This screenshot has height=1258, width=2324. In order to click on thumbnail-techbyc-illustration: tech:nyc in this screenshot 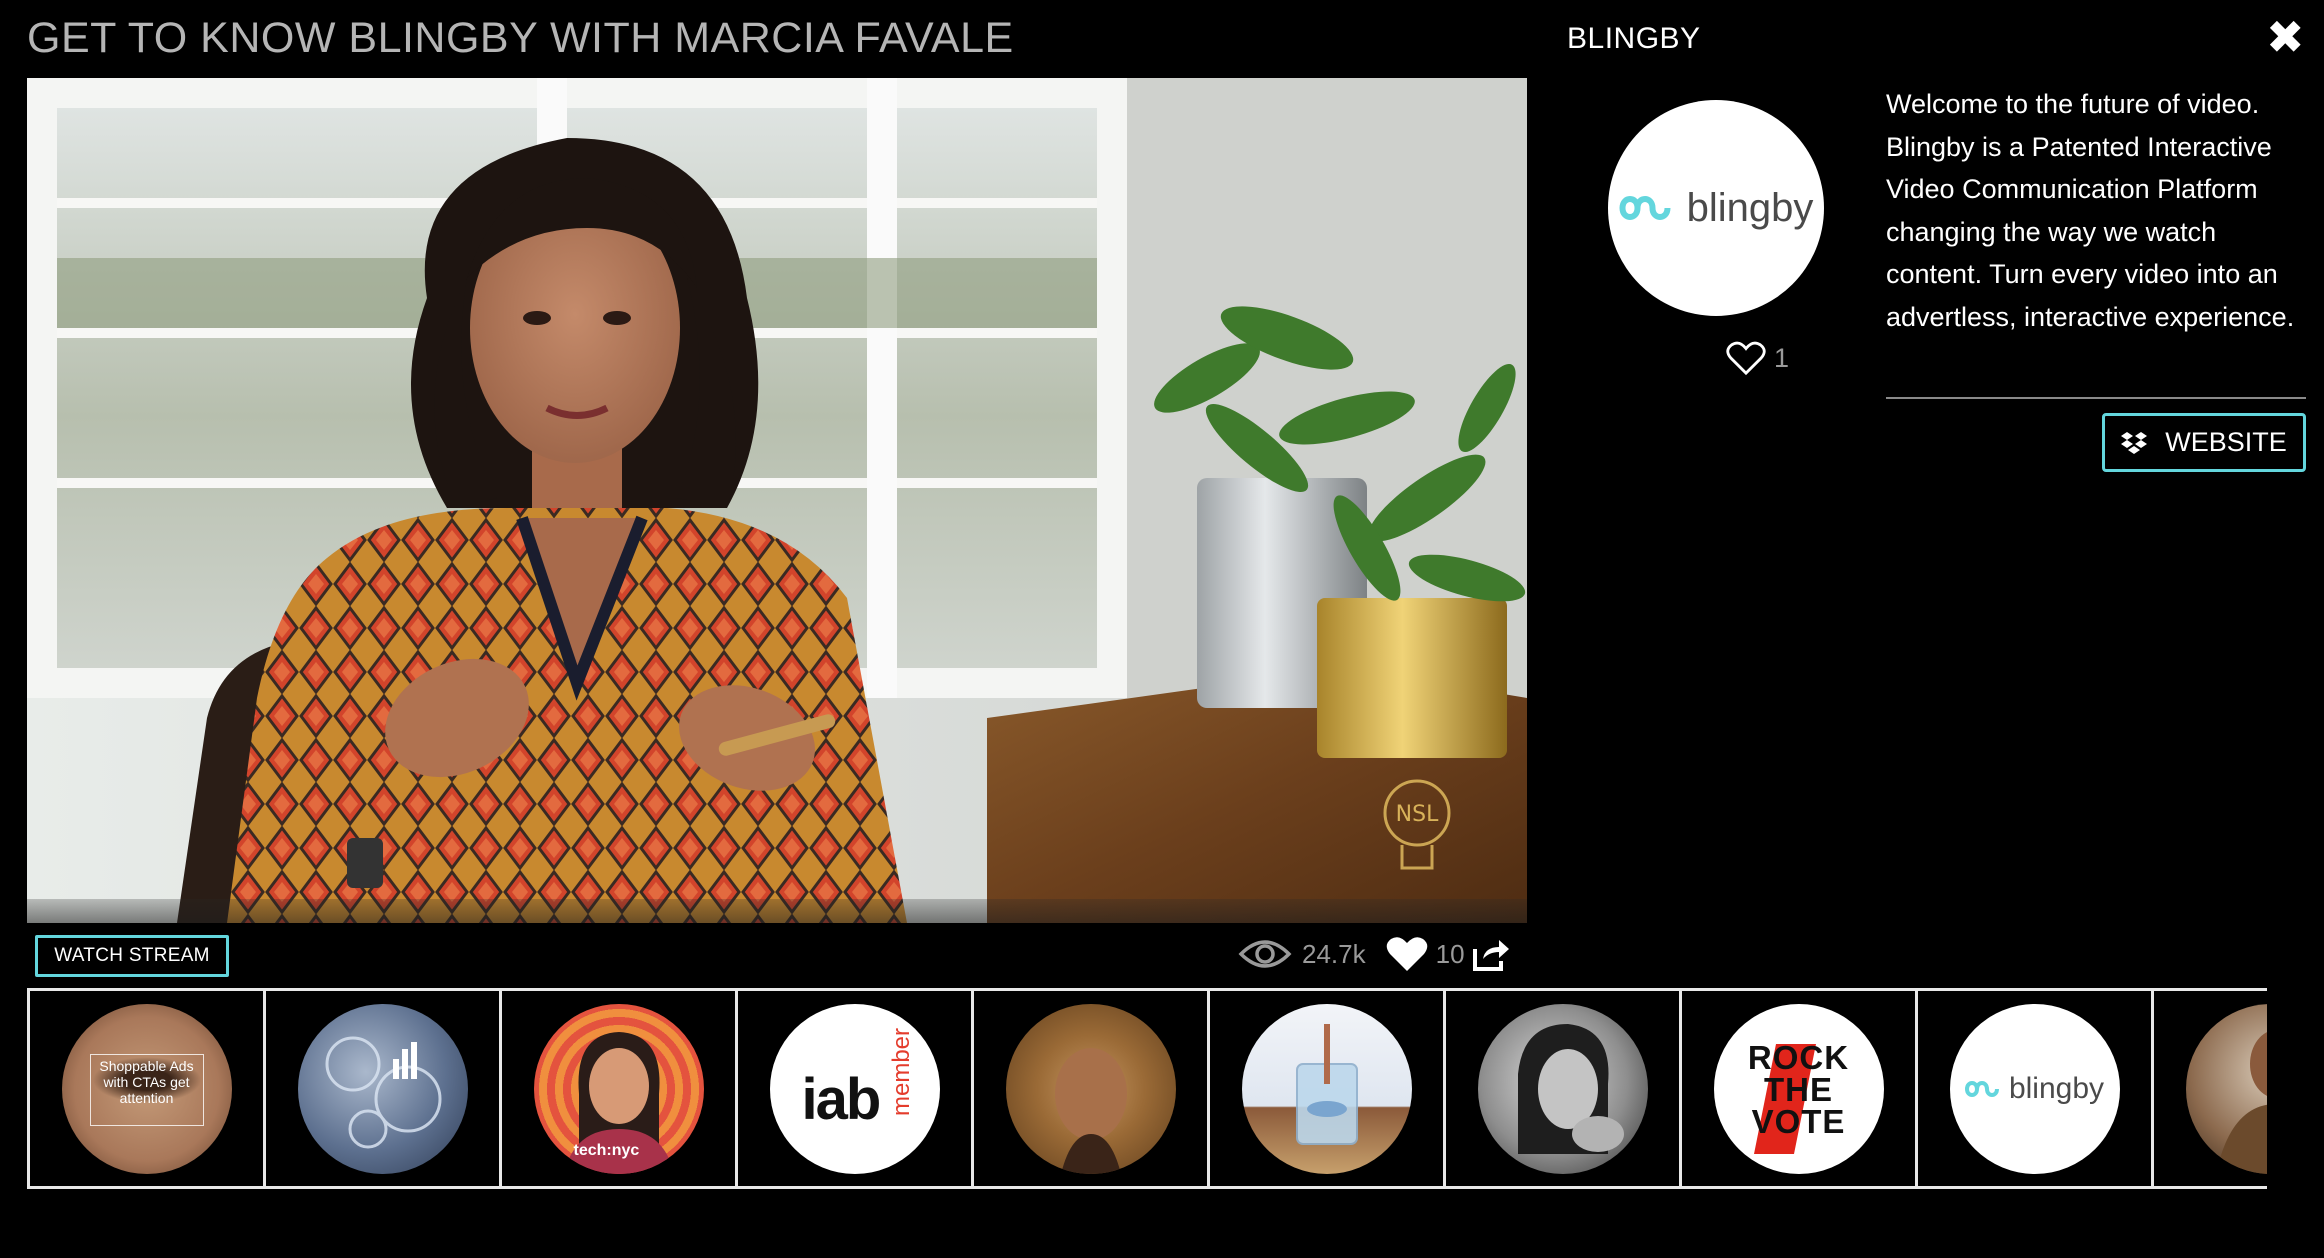, I will do `click(620, 1088)`.